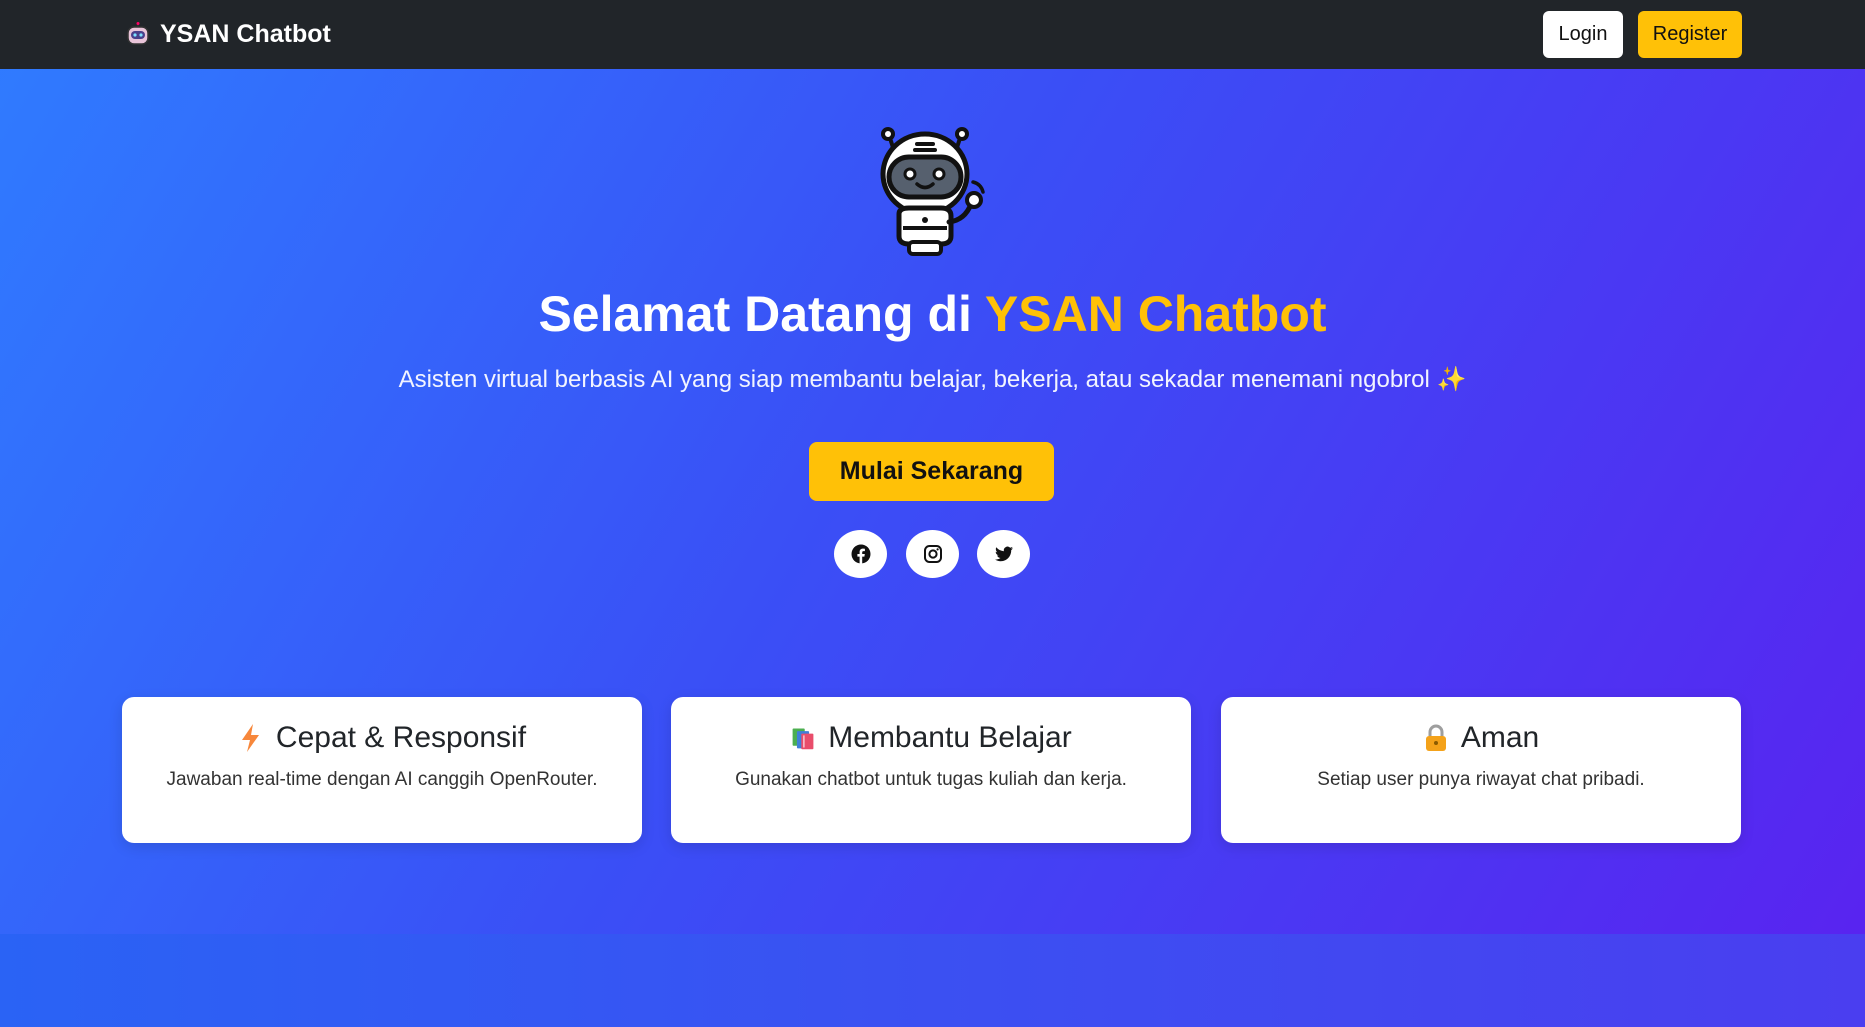 Image resolution: width=1865 pixels, height=1027 pixels. Describe the element at coordinates (932, 34) in the screenshot. I see `navbar: YSAN Chatbot Login Register` at that location.